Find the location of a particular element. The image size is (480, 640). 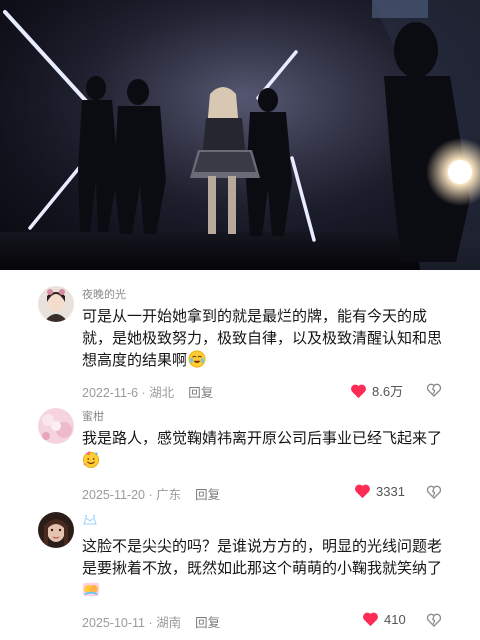

teary-smile-emoji is located at coordinates (197, 359).